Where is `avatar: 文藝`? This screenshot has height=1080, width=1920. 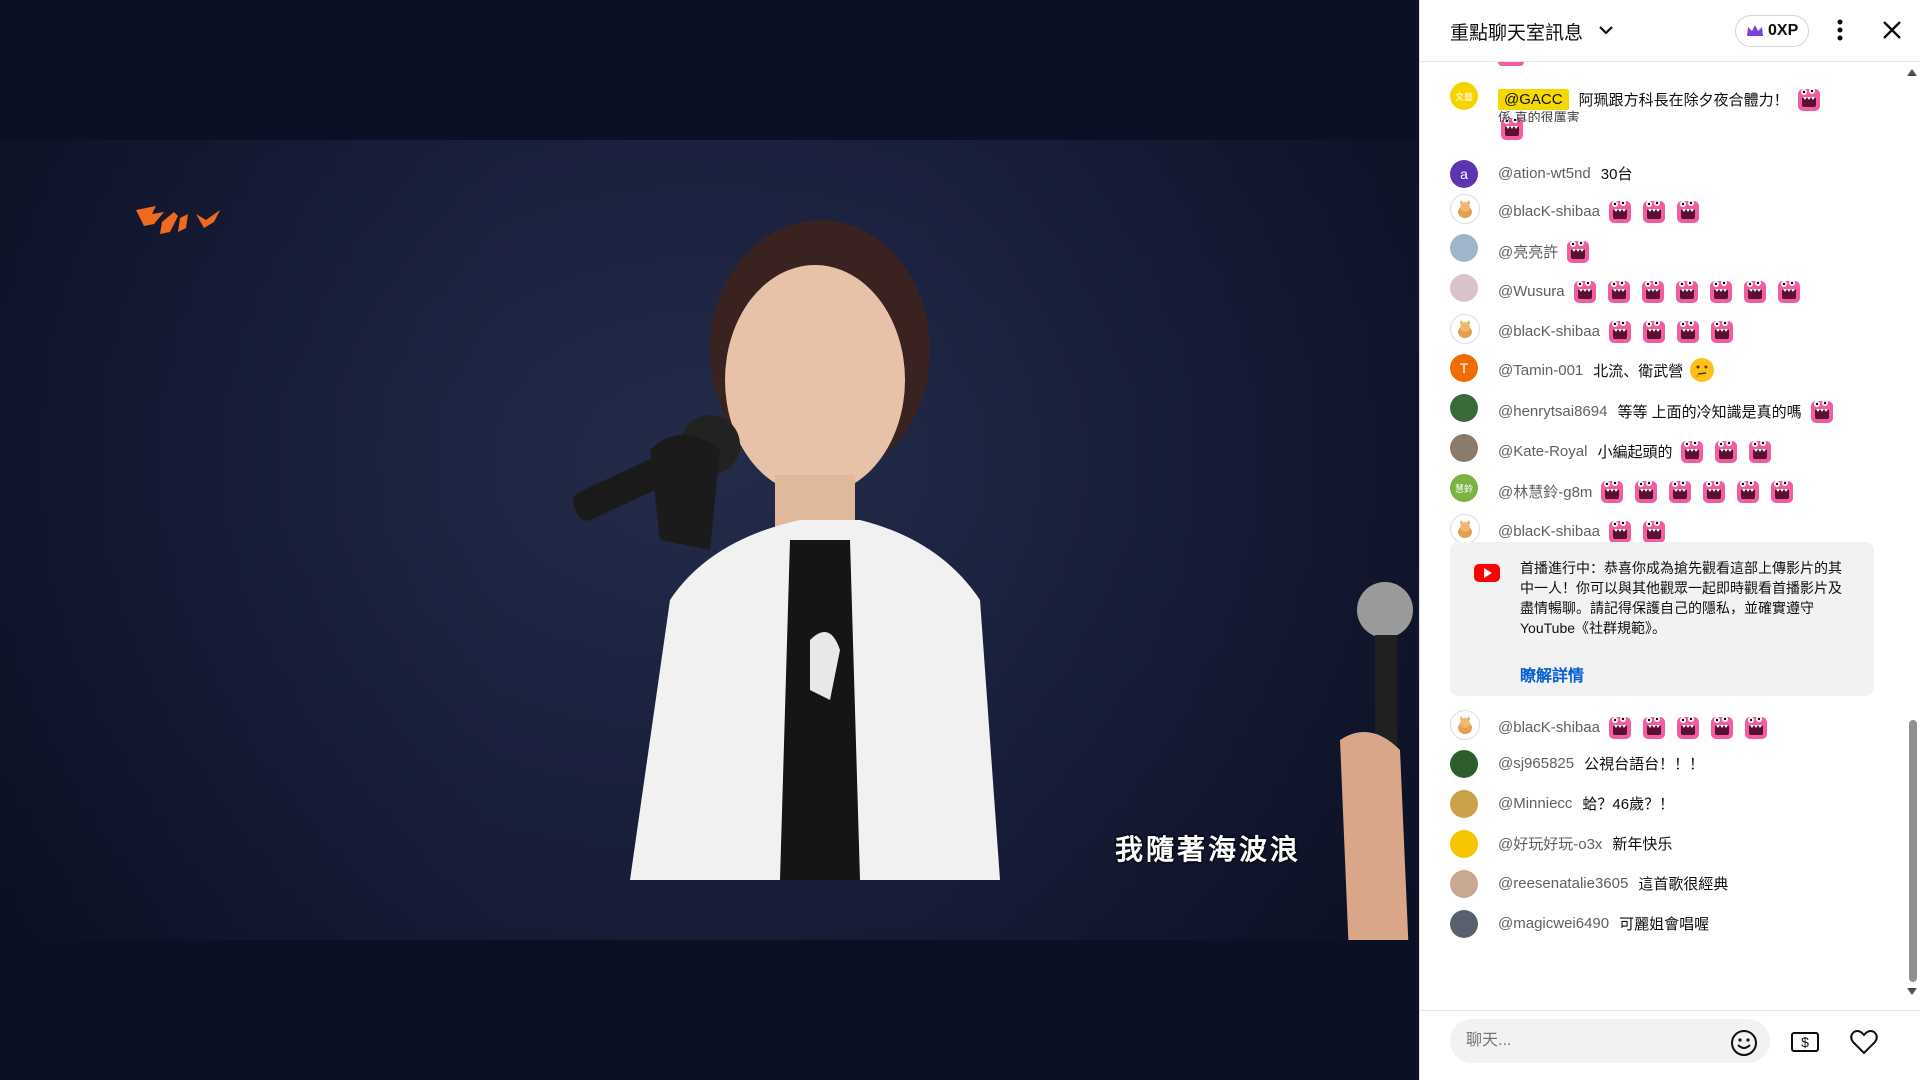
avatar: 文藝 is located at coordinates (1464, 96).